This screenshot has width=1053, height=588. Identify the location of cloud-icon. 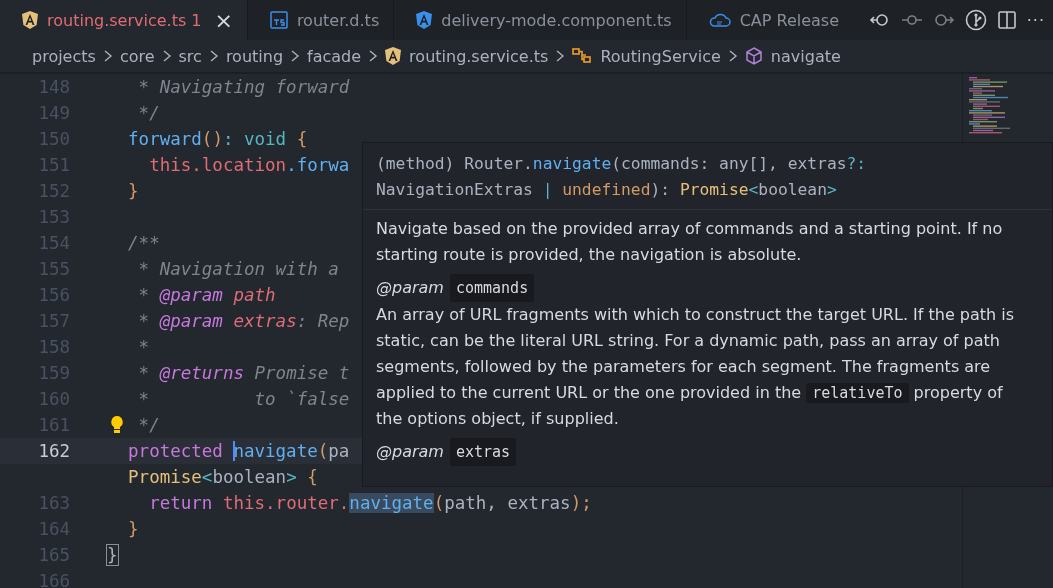
(719, 20).